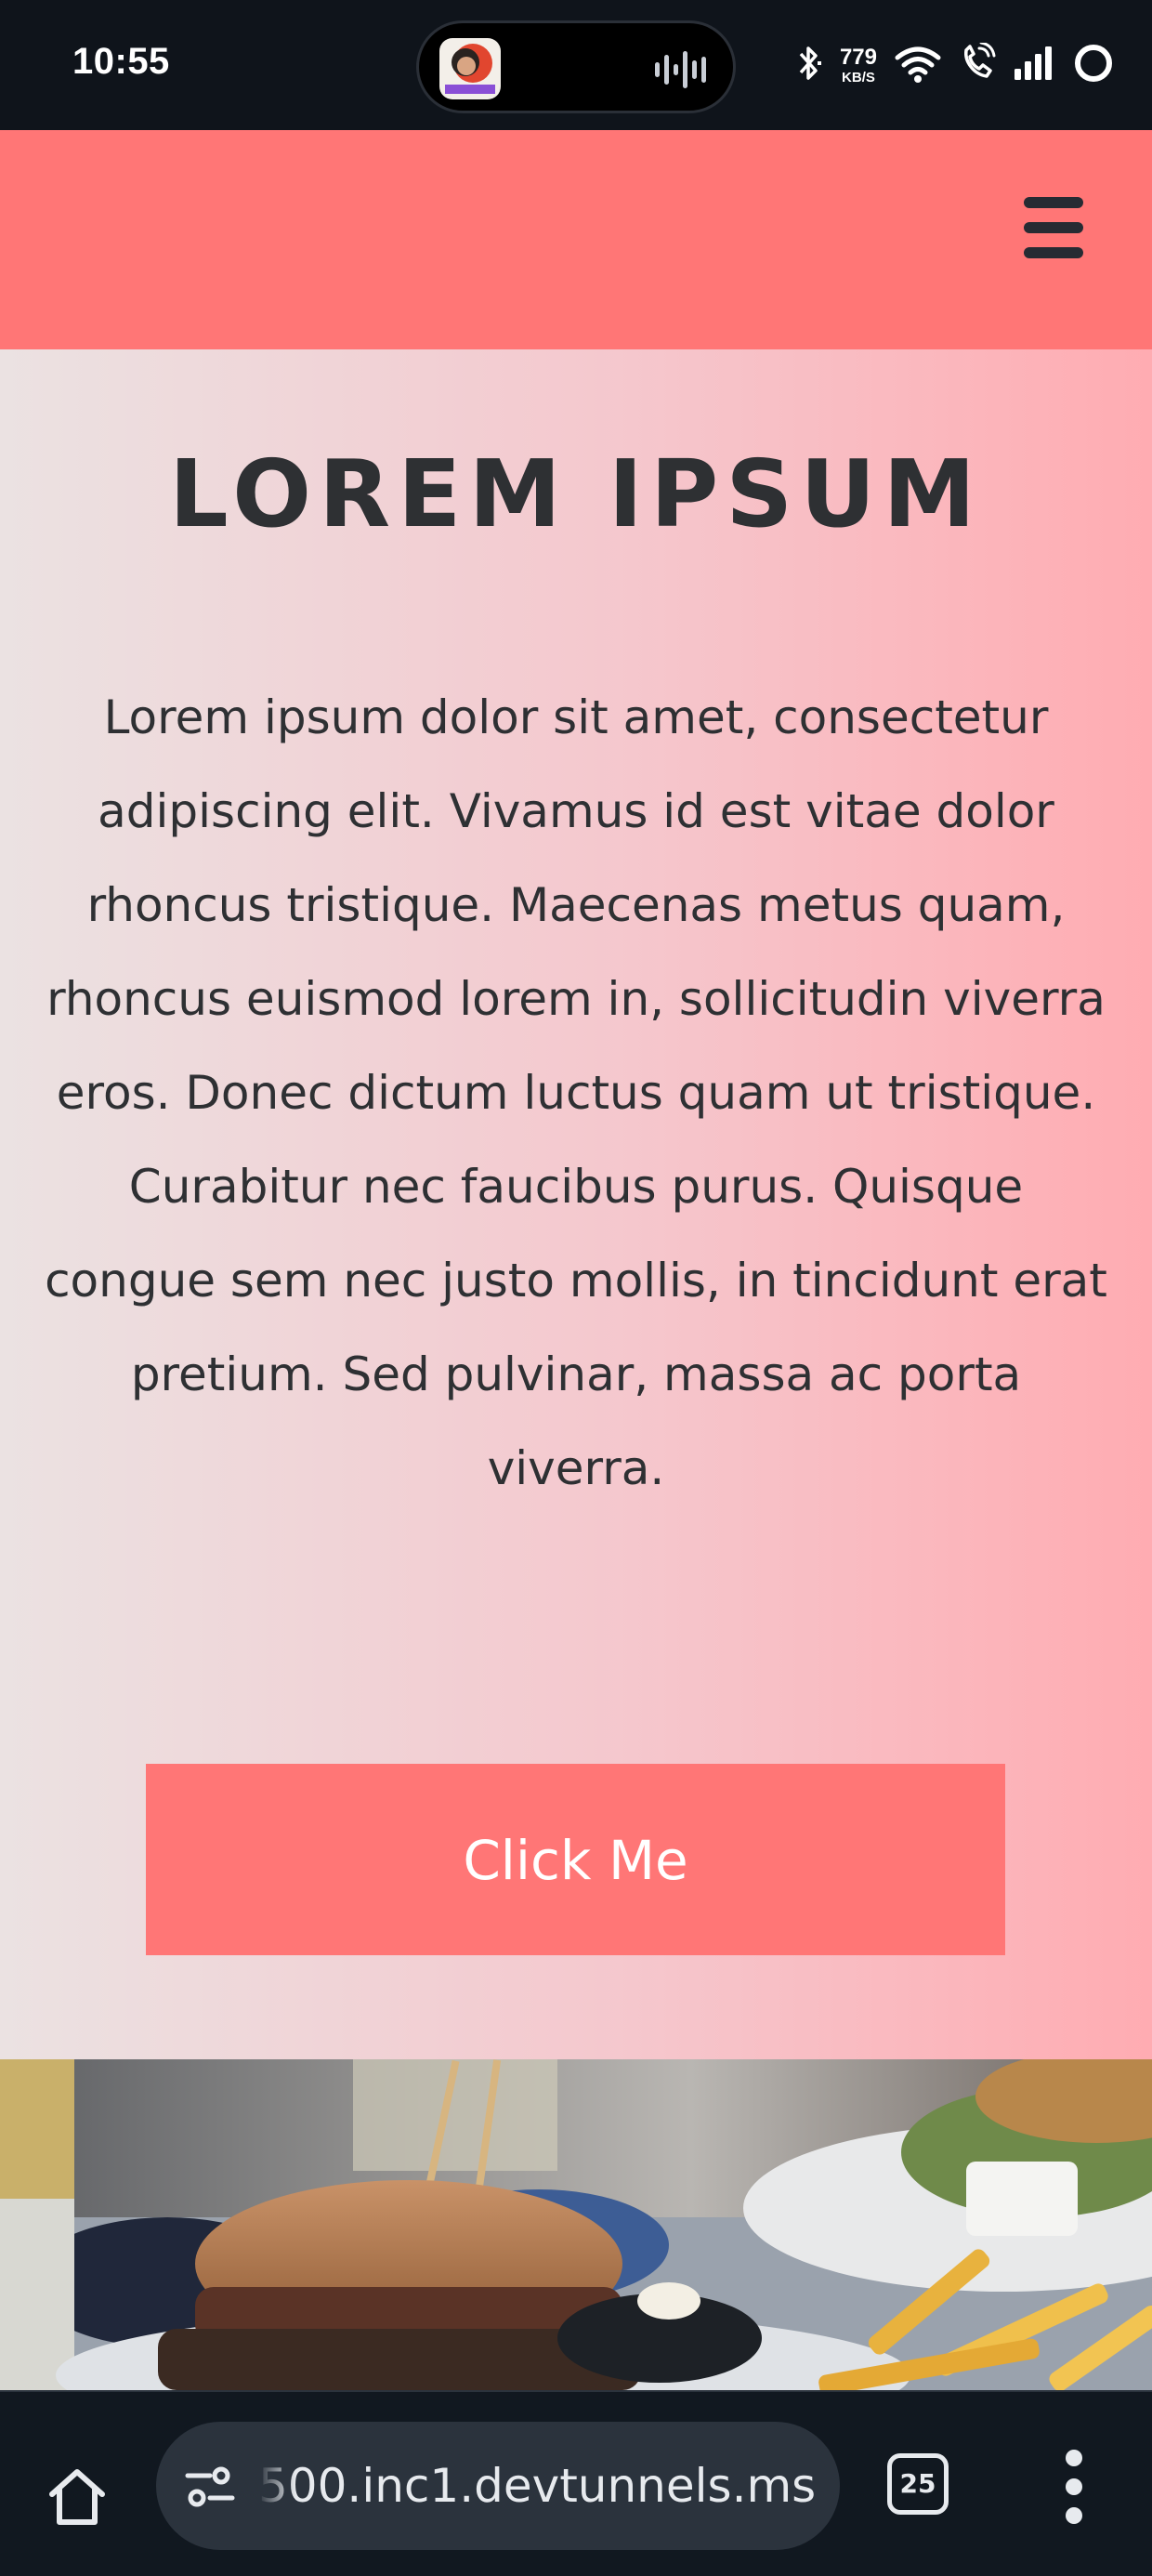 Image resolution: width=1152 pixels, height=2576 pixels. What do you see at coordinates (1074, 2487) in the screenshot?
I see `more-menu-icon` at bounding box center [1074, 2487].